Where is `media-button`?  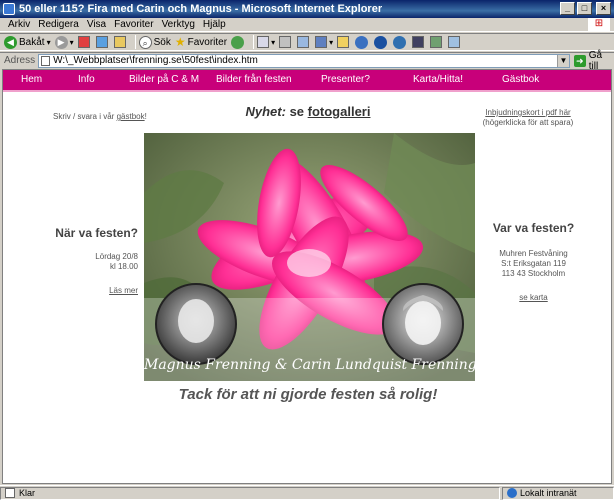 media-button is located at coordinates (400, 42).